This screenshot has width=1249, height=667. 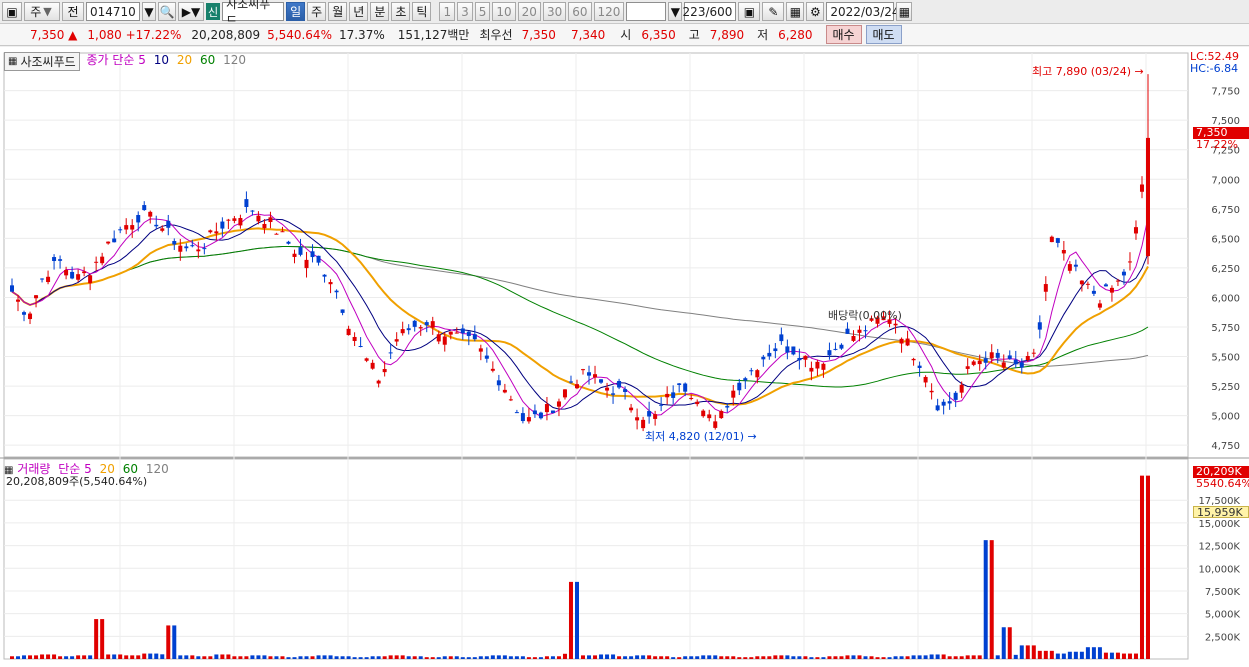 What do you see at coordinates (167, 11) in the screenshot?
I see `search-icon: 🔍` at bounding box center [167, 11].